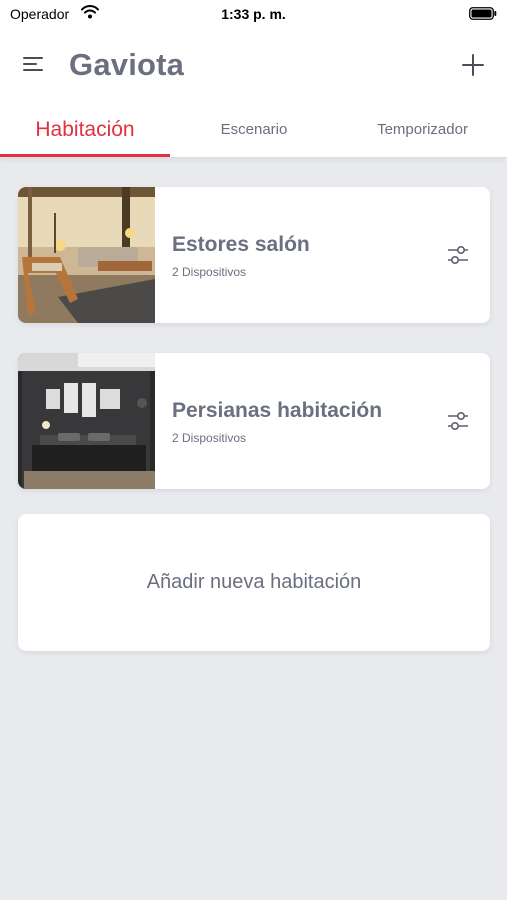 This screenshot has height=900, width=507. What do you see at coordinates (85, 155) in the screenshot?
I see `active-tab-indicator` at bounding box center [85, 155].